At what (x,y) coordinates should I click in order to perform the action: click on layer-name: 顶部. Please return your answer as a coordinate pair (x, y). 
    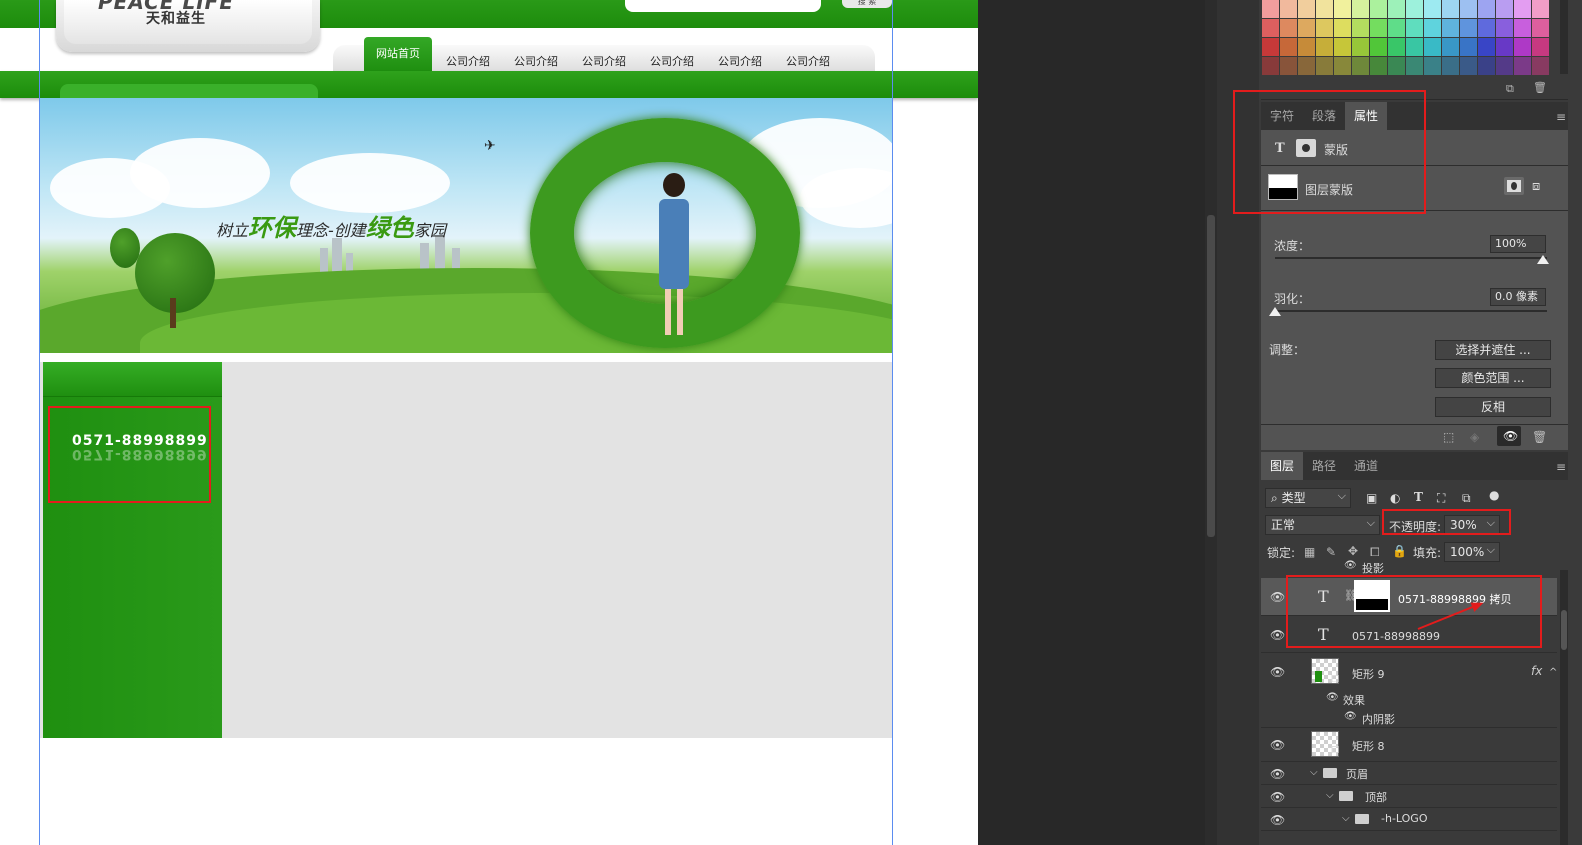
    Looking at the image, I should click on (1376, 797).